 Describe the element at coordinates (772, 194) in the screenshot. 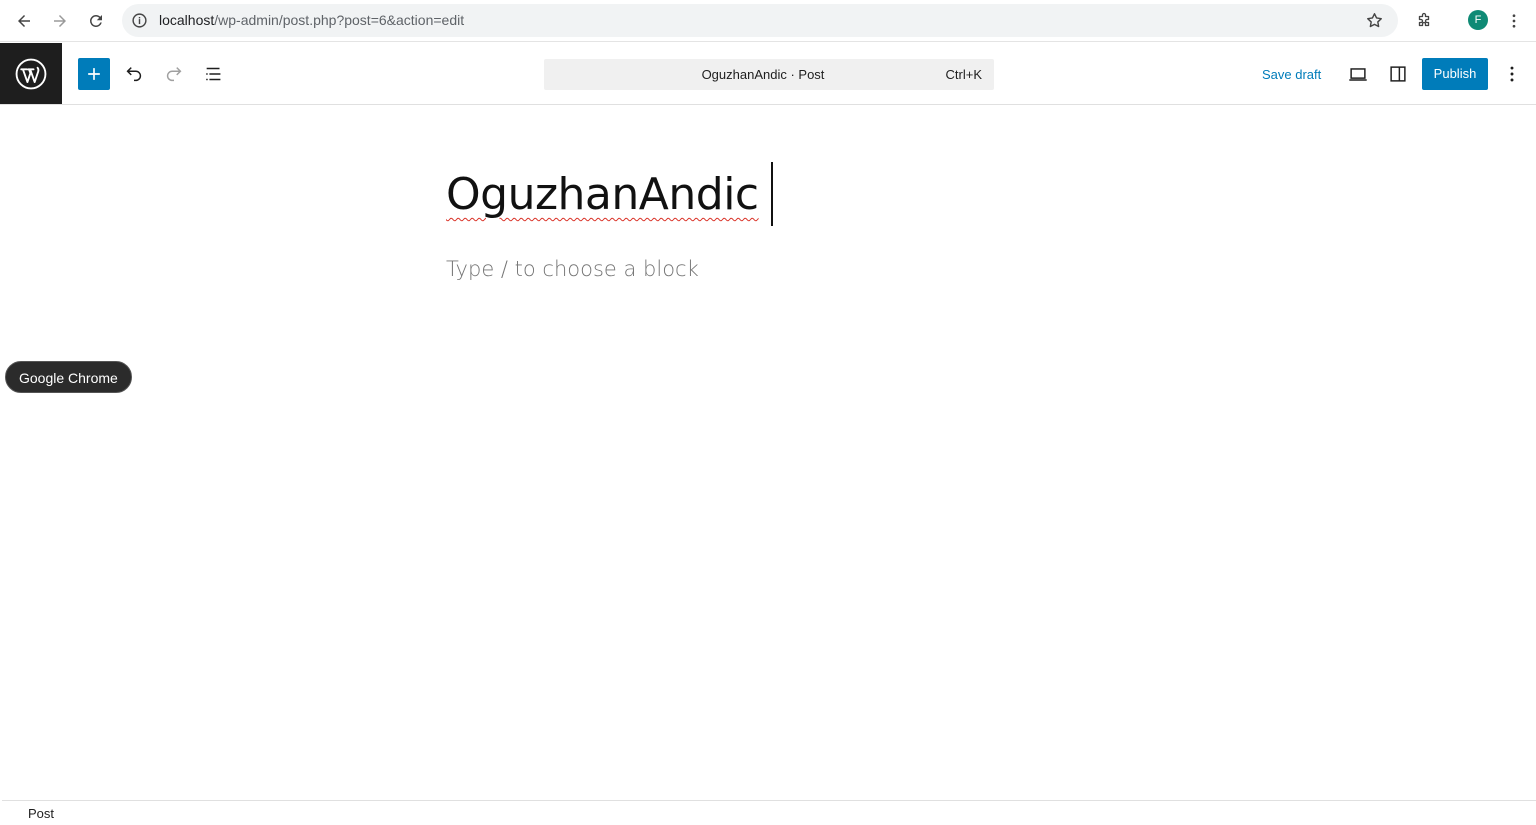

I see `text-caret` at that location.